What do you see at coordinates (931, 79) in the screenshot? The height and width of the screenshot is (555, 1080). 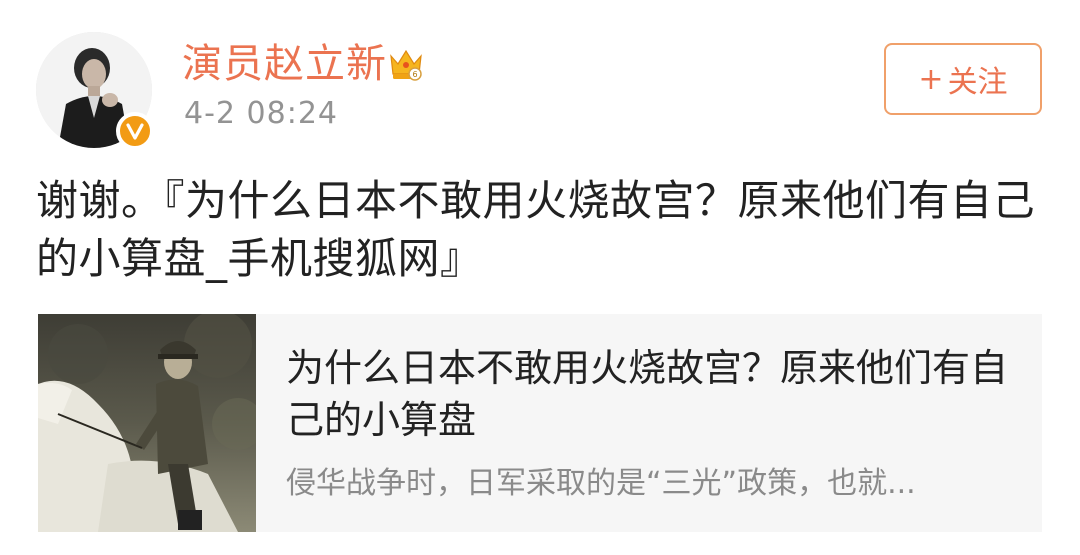 I see `plus-icon: +` at bounding box center [931, 79].